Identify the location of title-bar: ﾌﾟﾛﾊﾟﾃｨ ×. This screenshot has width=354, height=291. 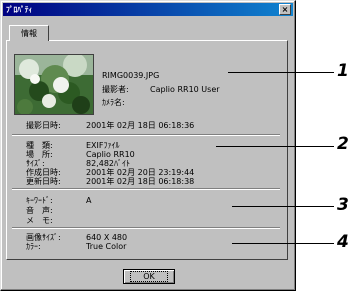
(148, 9).